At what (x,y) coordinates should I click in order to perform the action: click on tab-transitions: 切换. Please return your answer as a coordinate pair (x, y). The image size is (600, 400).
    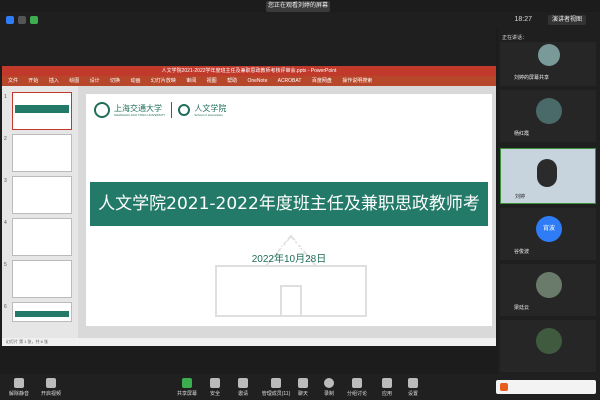
    Looking at the image, I should click on (115, 81).